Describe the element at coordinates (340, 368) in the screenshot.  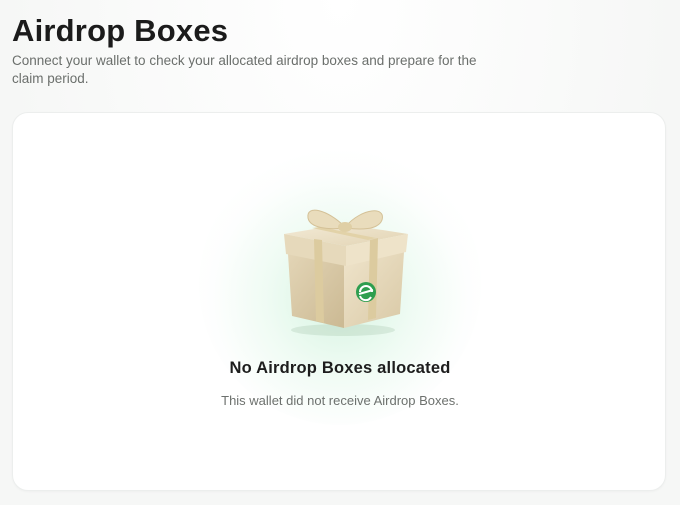
I see `empty-state-title: No Airdrop Boxes allocated` at that location.